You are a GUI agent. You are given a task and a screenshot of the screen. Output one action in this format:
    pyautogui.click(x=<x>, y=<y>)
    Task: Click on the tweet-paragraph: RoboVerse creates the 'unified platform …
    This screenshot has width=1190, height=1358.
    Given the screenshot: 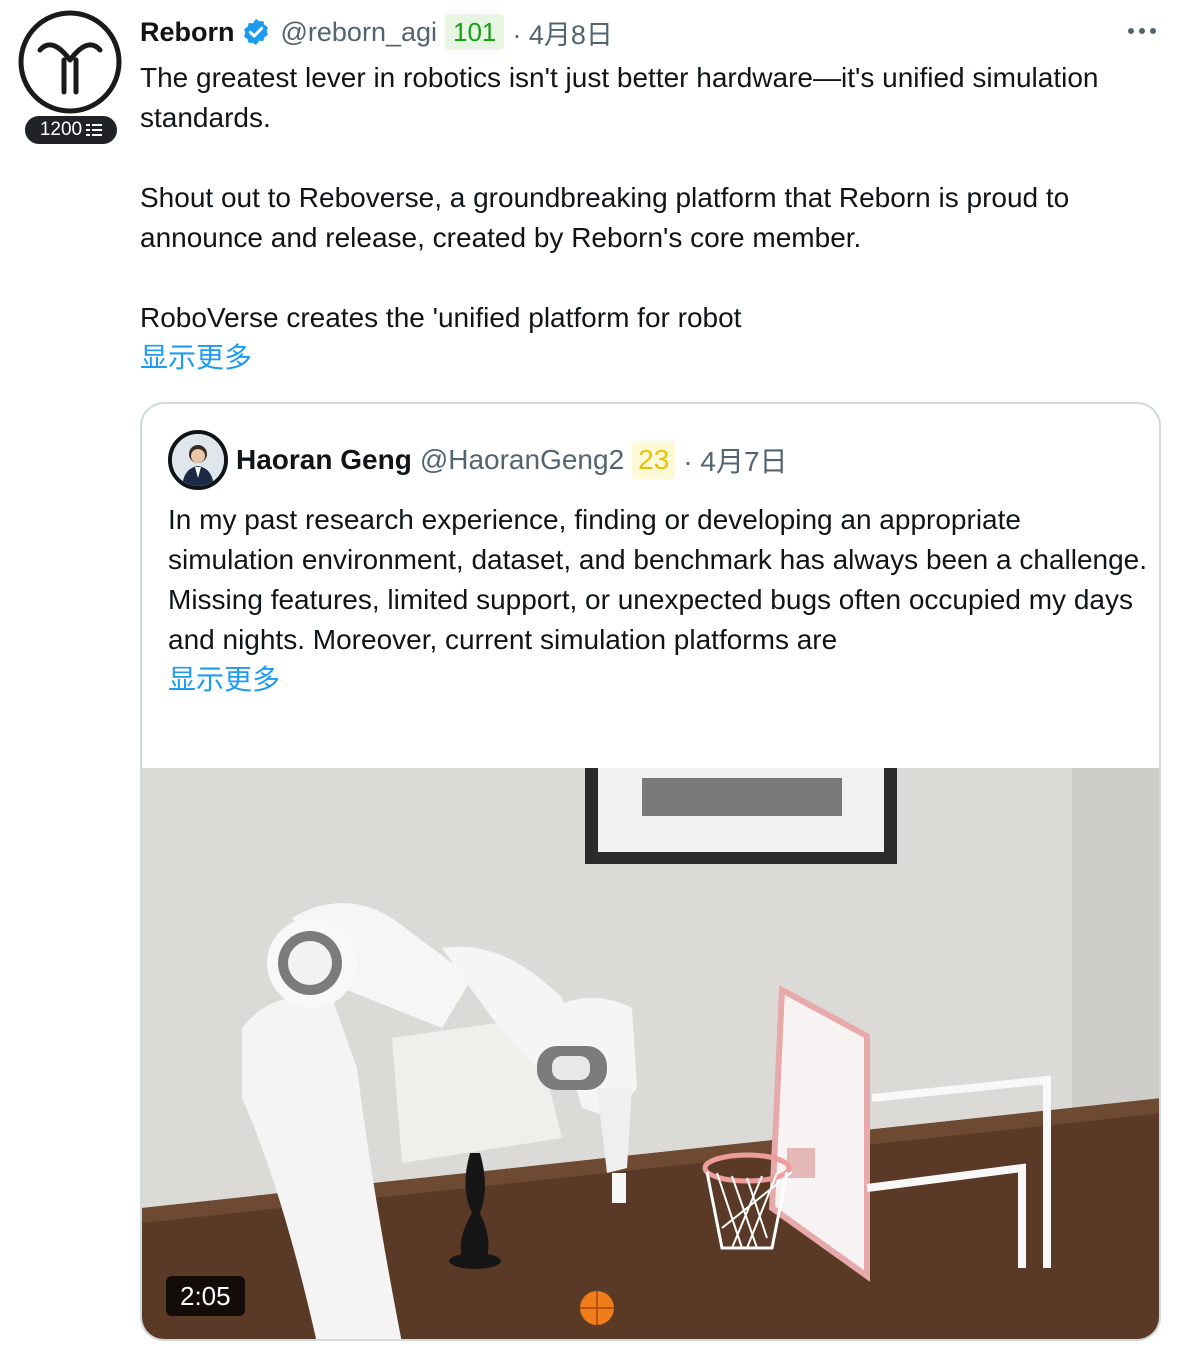 What is the action you would take?
    pyautogui.click(x=441, y=317)
    